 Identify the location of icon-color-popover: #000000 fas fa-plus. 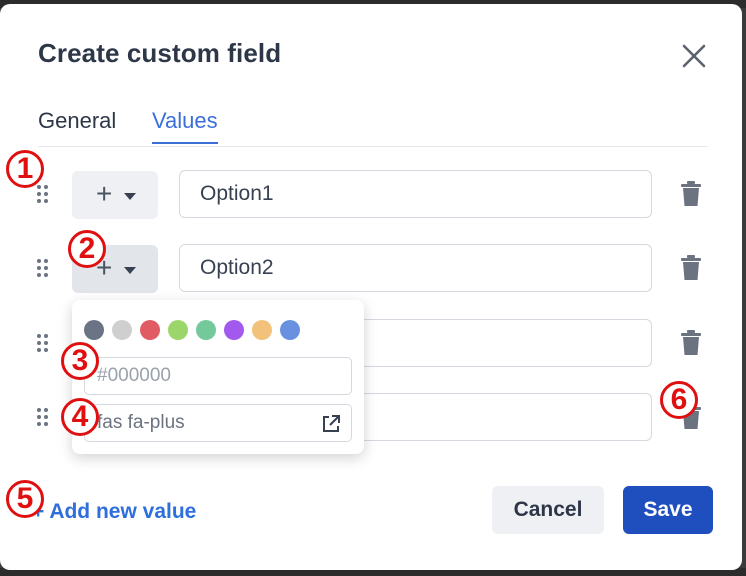
(218, 377).